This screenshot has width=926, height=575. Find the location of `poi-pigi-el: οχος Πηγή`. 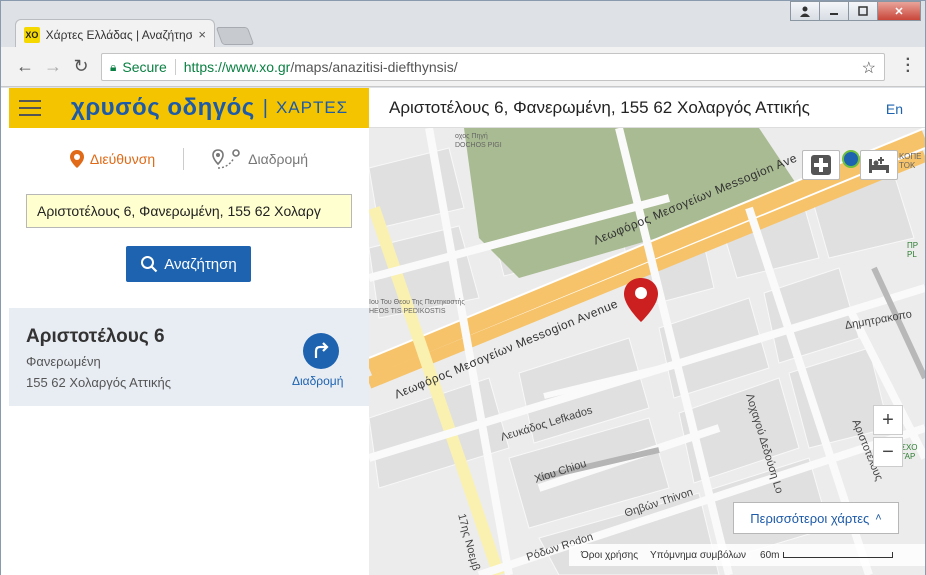

poi-pigi-el: οχος Πηγή is located at coordinates (471, 136).